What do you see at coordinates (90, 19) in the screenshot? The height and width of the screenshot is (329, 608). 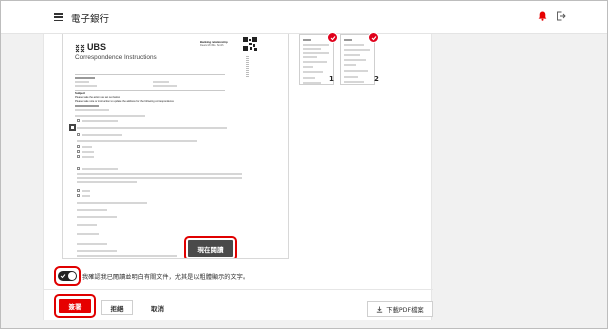 I see `app-title: 電子銀行` at bounding box center [90, 19].